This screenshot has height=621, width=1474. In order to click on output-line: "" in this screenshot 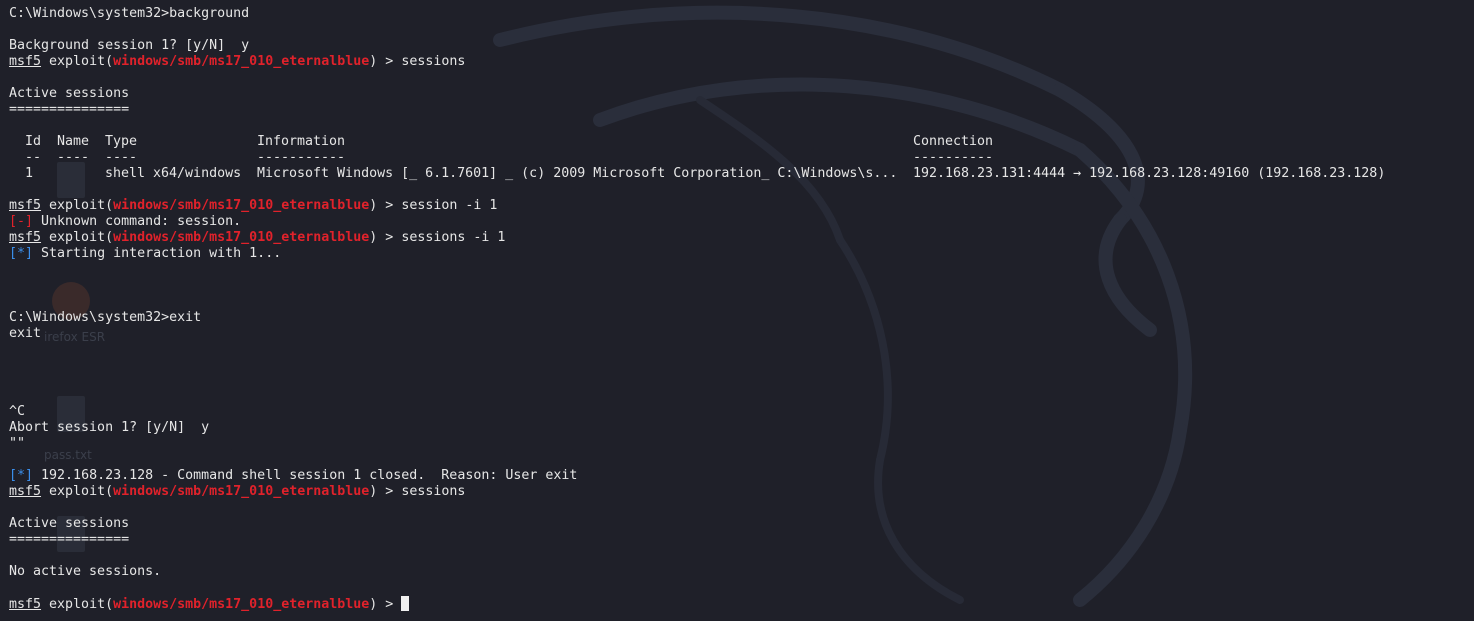, I will do `click(17, 443)`.